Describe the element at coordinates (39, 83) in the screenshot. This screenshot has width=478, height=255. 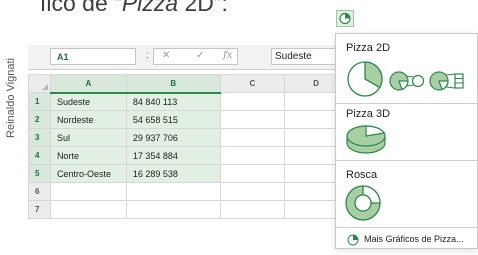
I see `select-all-corner` at that location.